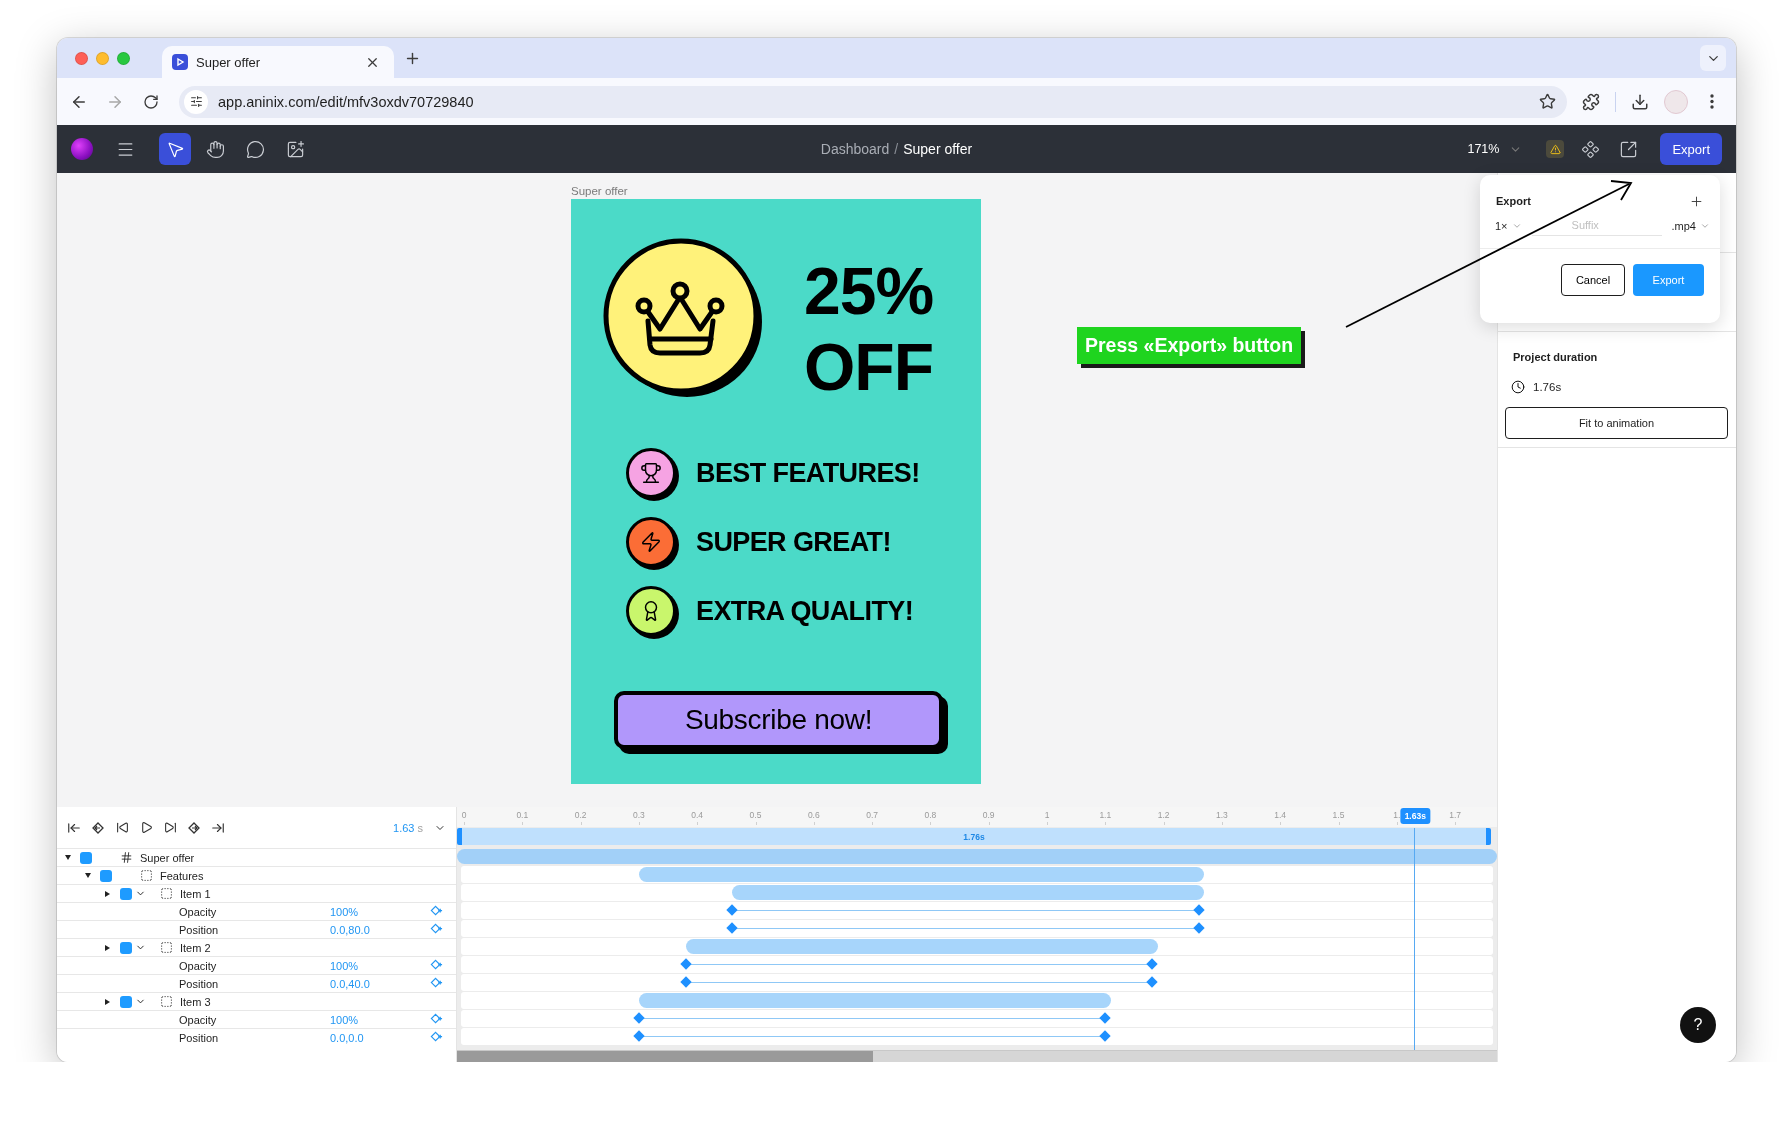  I want to click on tab-list-button, so click(1713, 58).